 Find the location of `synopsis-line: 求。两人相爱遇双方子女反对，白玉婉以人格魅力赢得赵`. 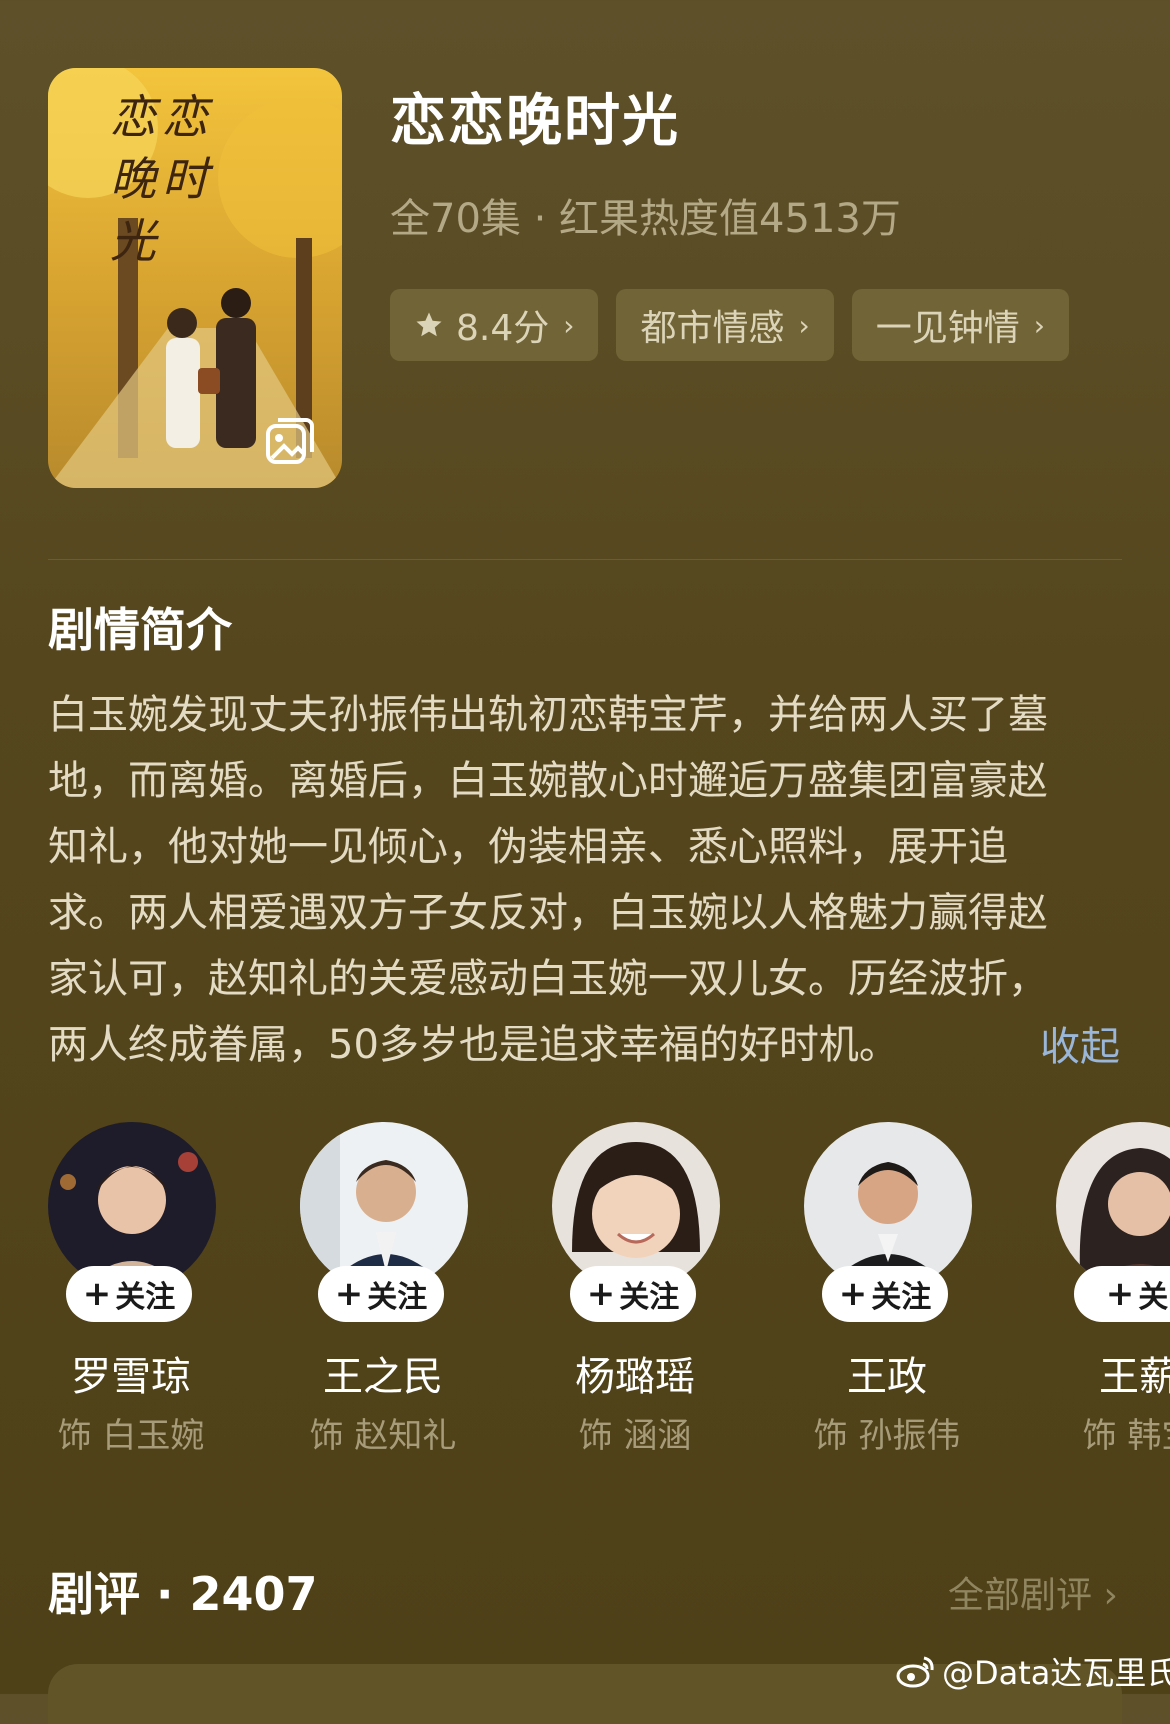

synopsis-line: 求。两人相爱遇双方子女反对，白玉婉以人格魅力赢得赵 is located at coordinates (548, 913).